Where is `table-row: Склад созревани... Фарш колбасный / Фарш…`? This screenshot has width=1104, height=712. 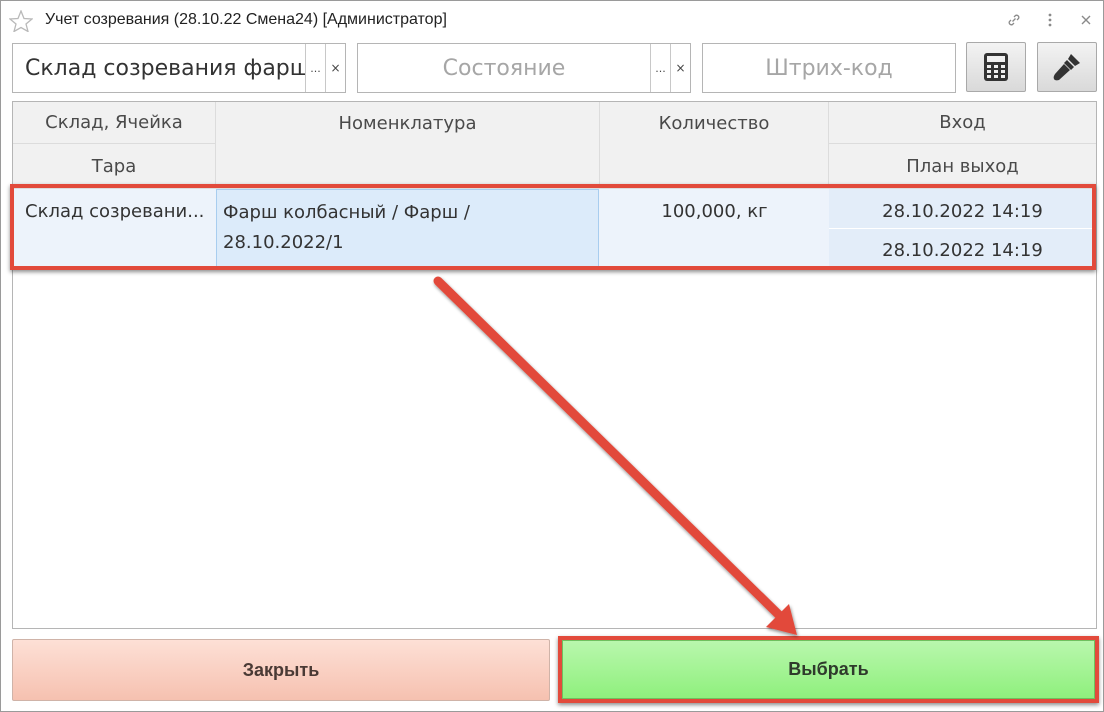 table-row: Склад созревани... Фарш колбасный / Фарш… is located at coordinates (554, 229).